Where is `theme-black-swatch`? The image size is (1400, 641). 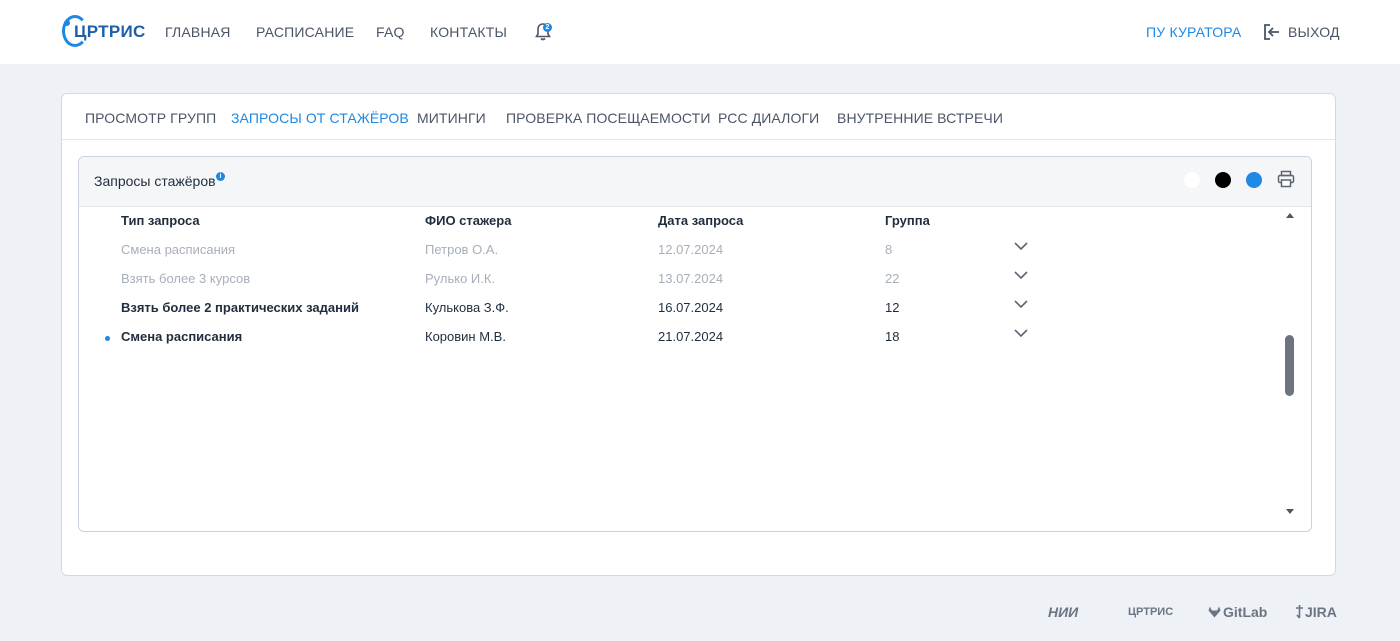 theme-black-swatch is located at coordinates (1223, 180).